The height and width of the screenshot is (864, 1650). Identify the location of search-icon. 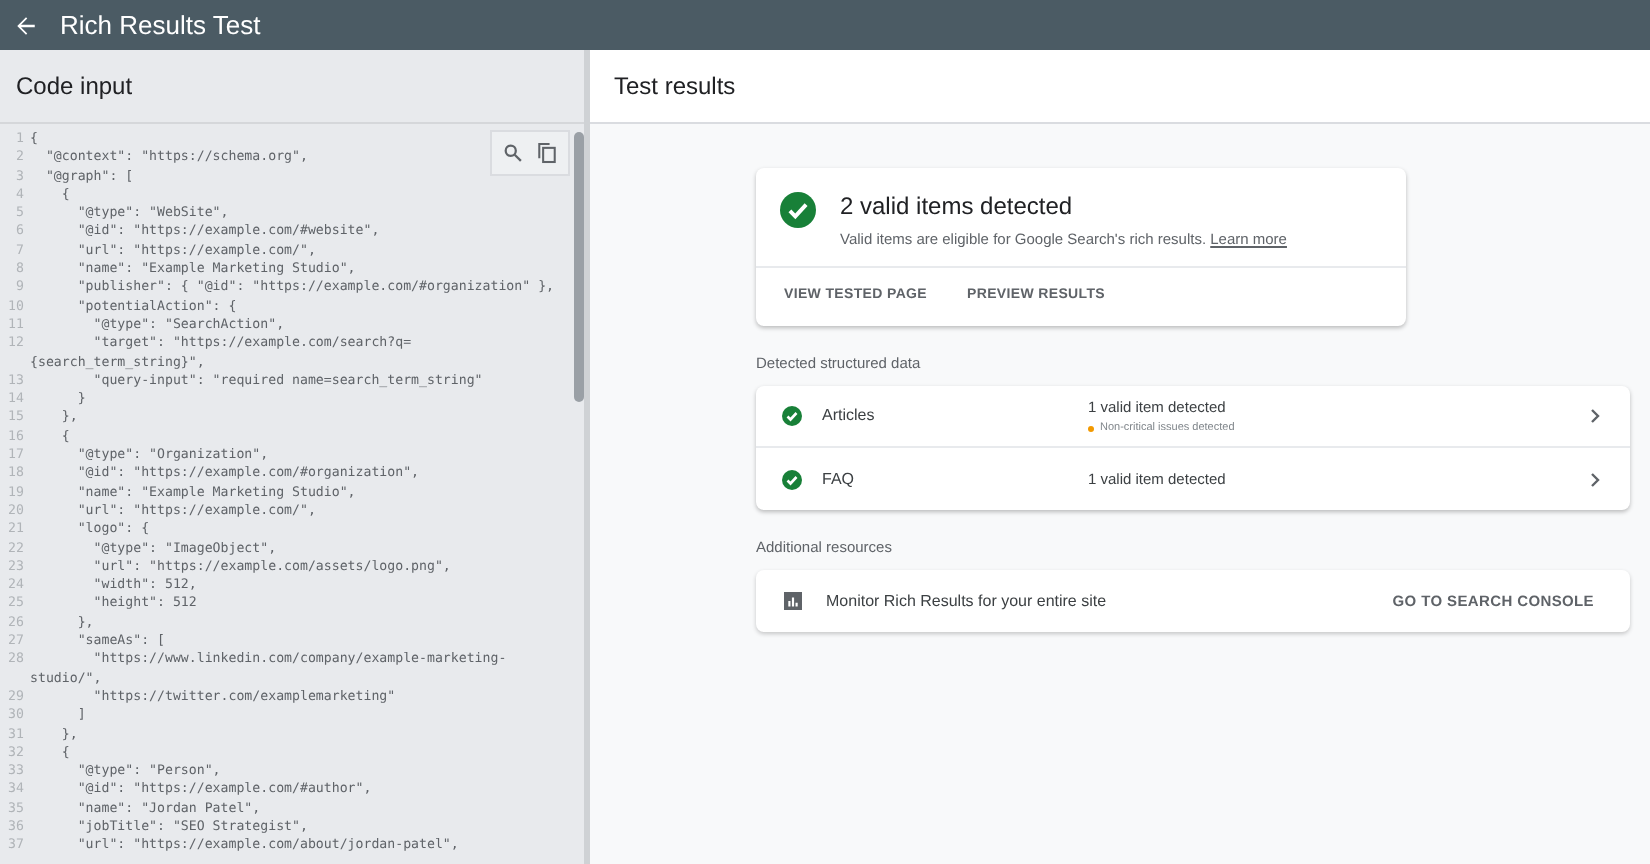
(513, 153).